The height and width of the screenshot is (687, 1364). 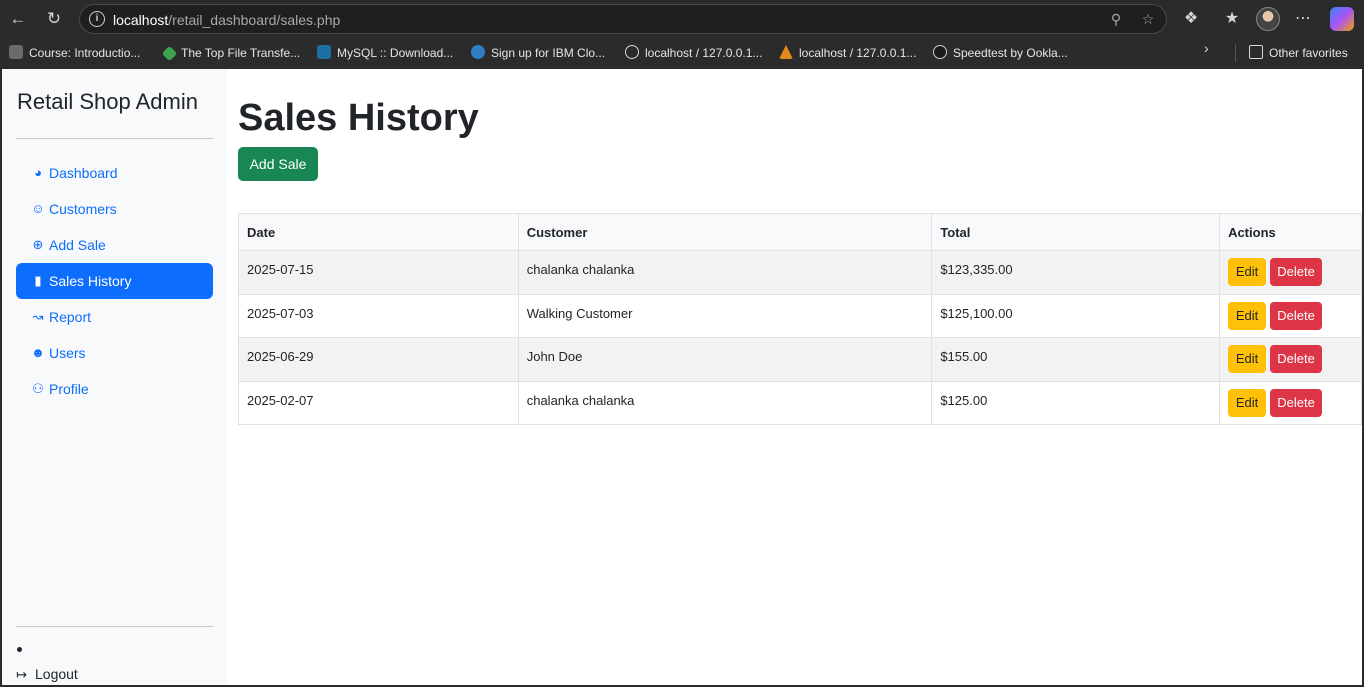 I want to click on refresh-icon: ↻, so click(x=54, y=19).